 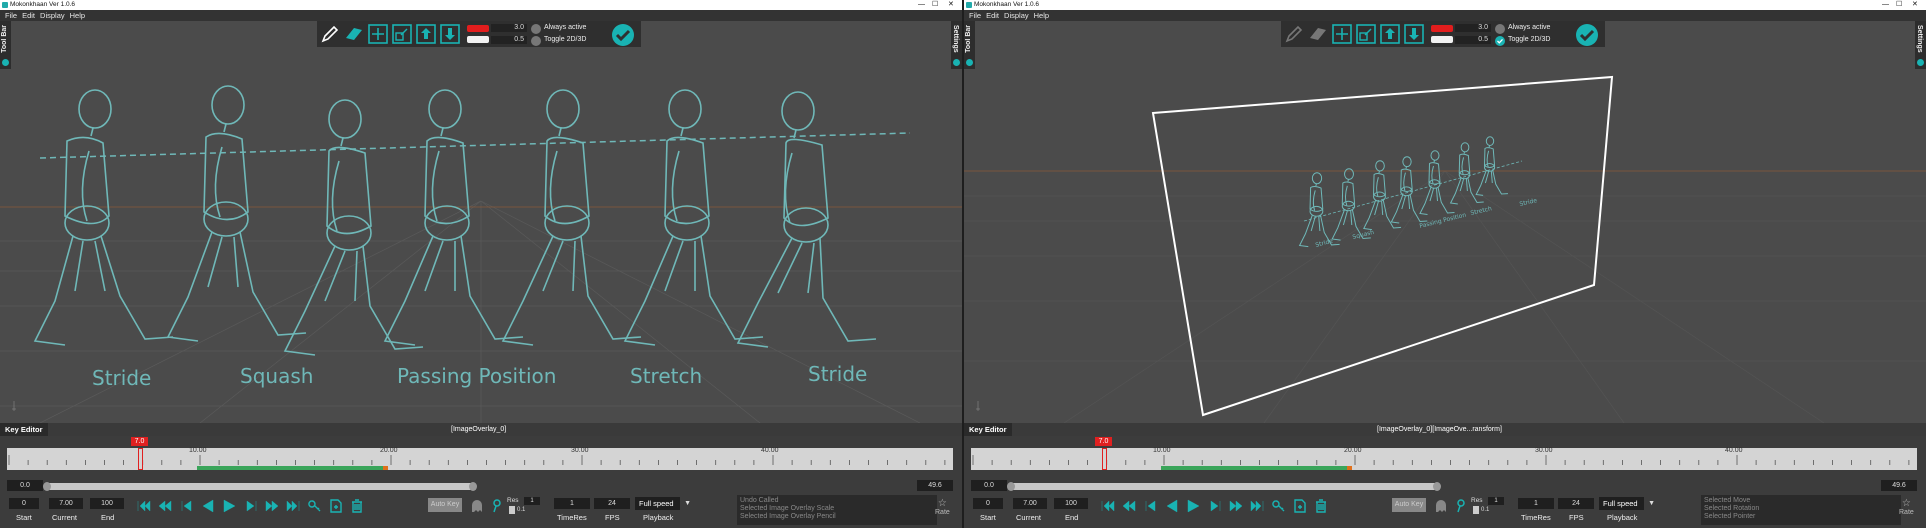 I want to click on magnet-icon, so click(x=497, y=506).